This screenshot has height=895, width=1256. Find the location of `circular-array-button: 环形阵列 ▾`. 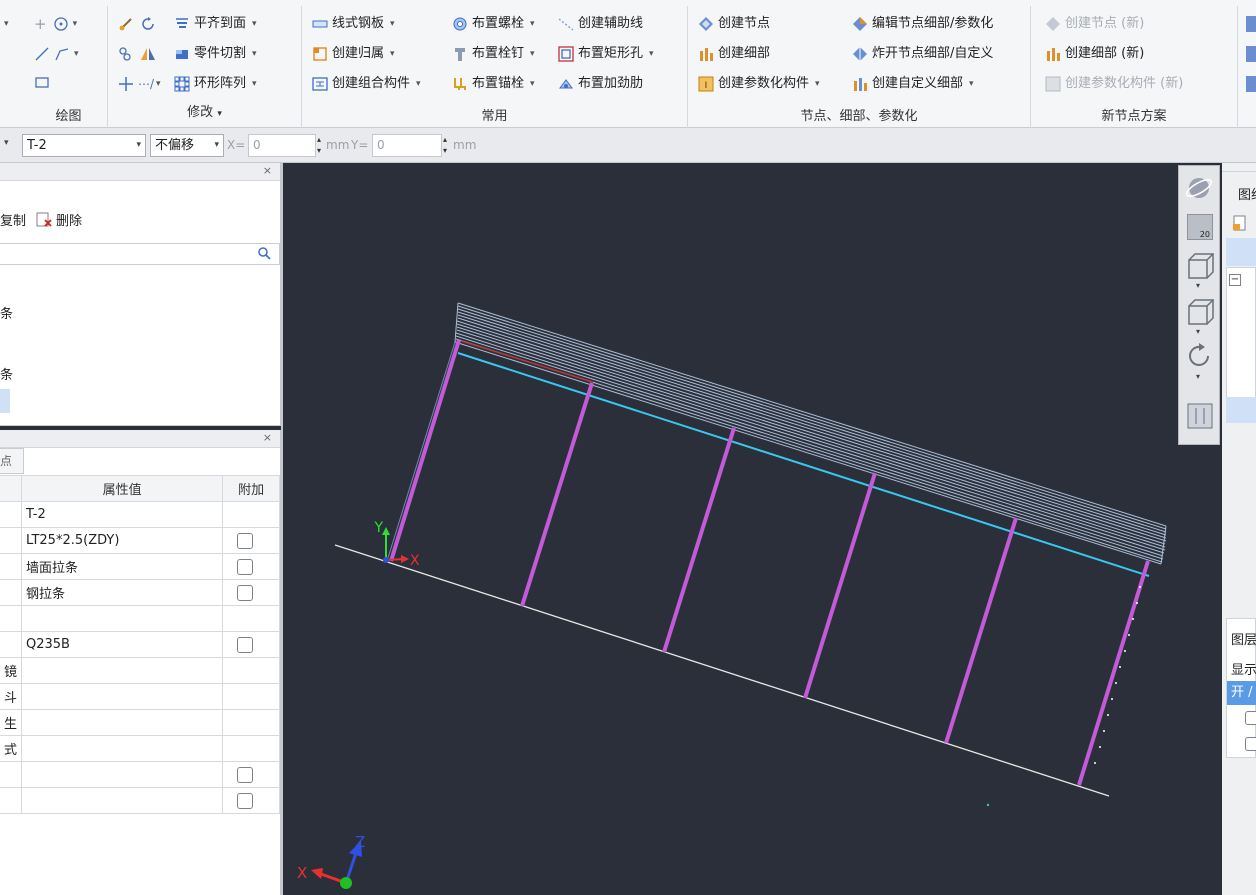

circular-array-button: 环形阵列 ▾ is located at coordinates (215, 84).